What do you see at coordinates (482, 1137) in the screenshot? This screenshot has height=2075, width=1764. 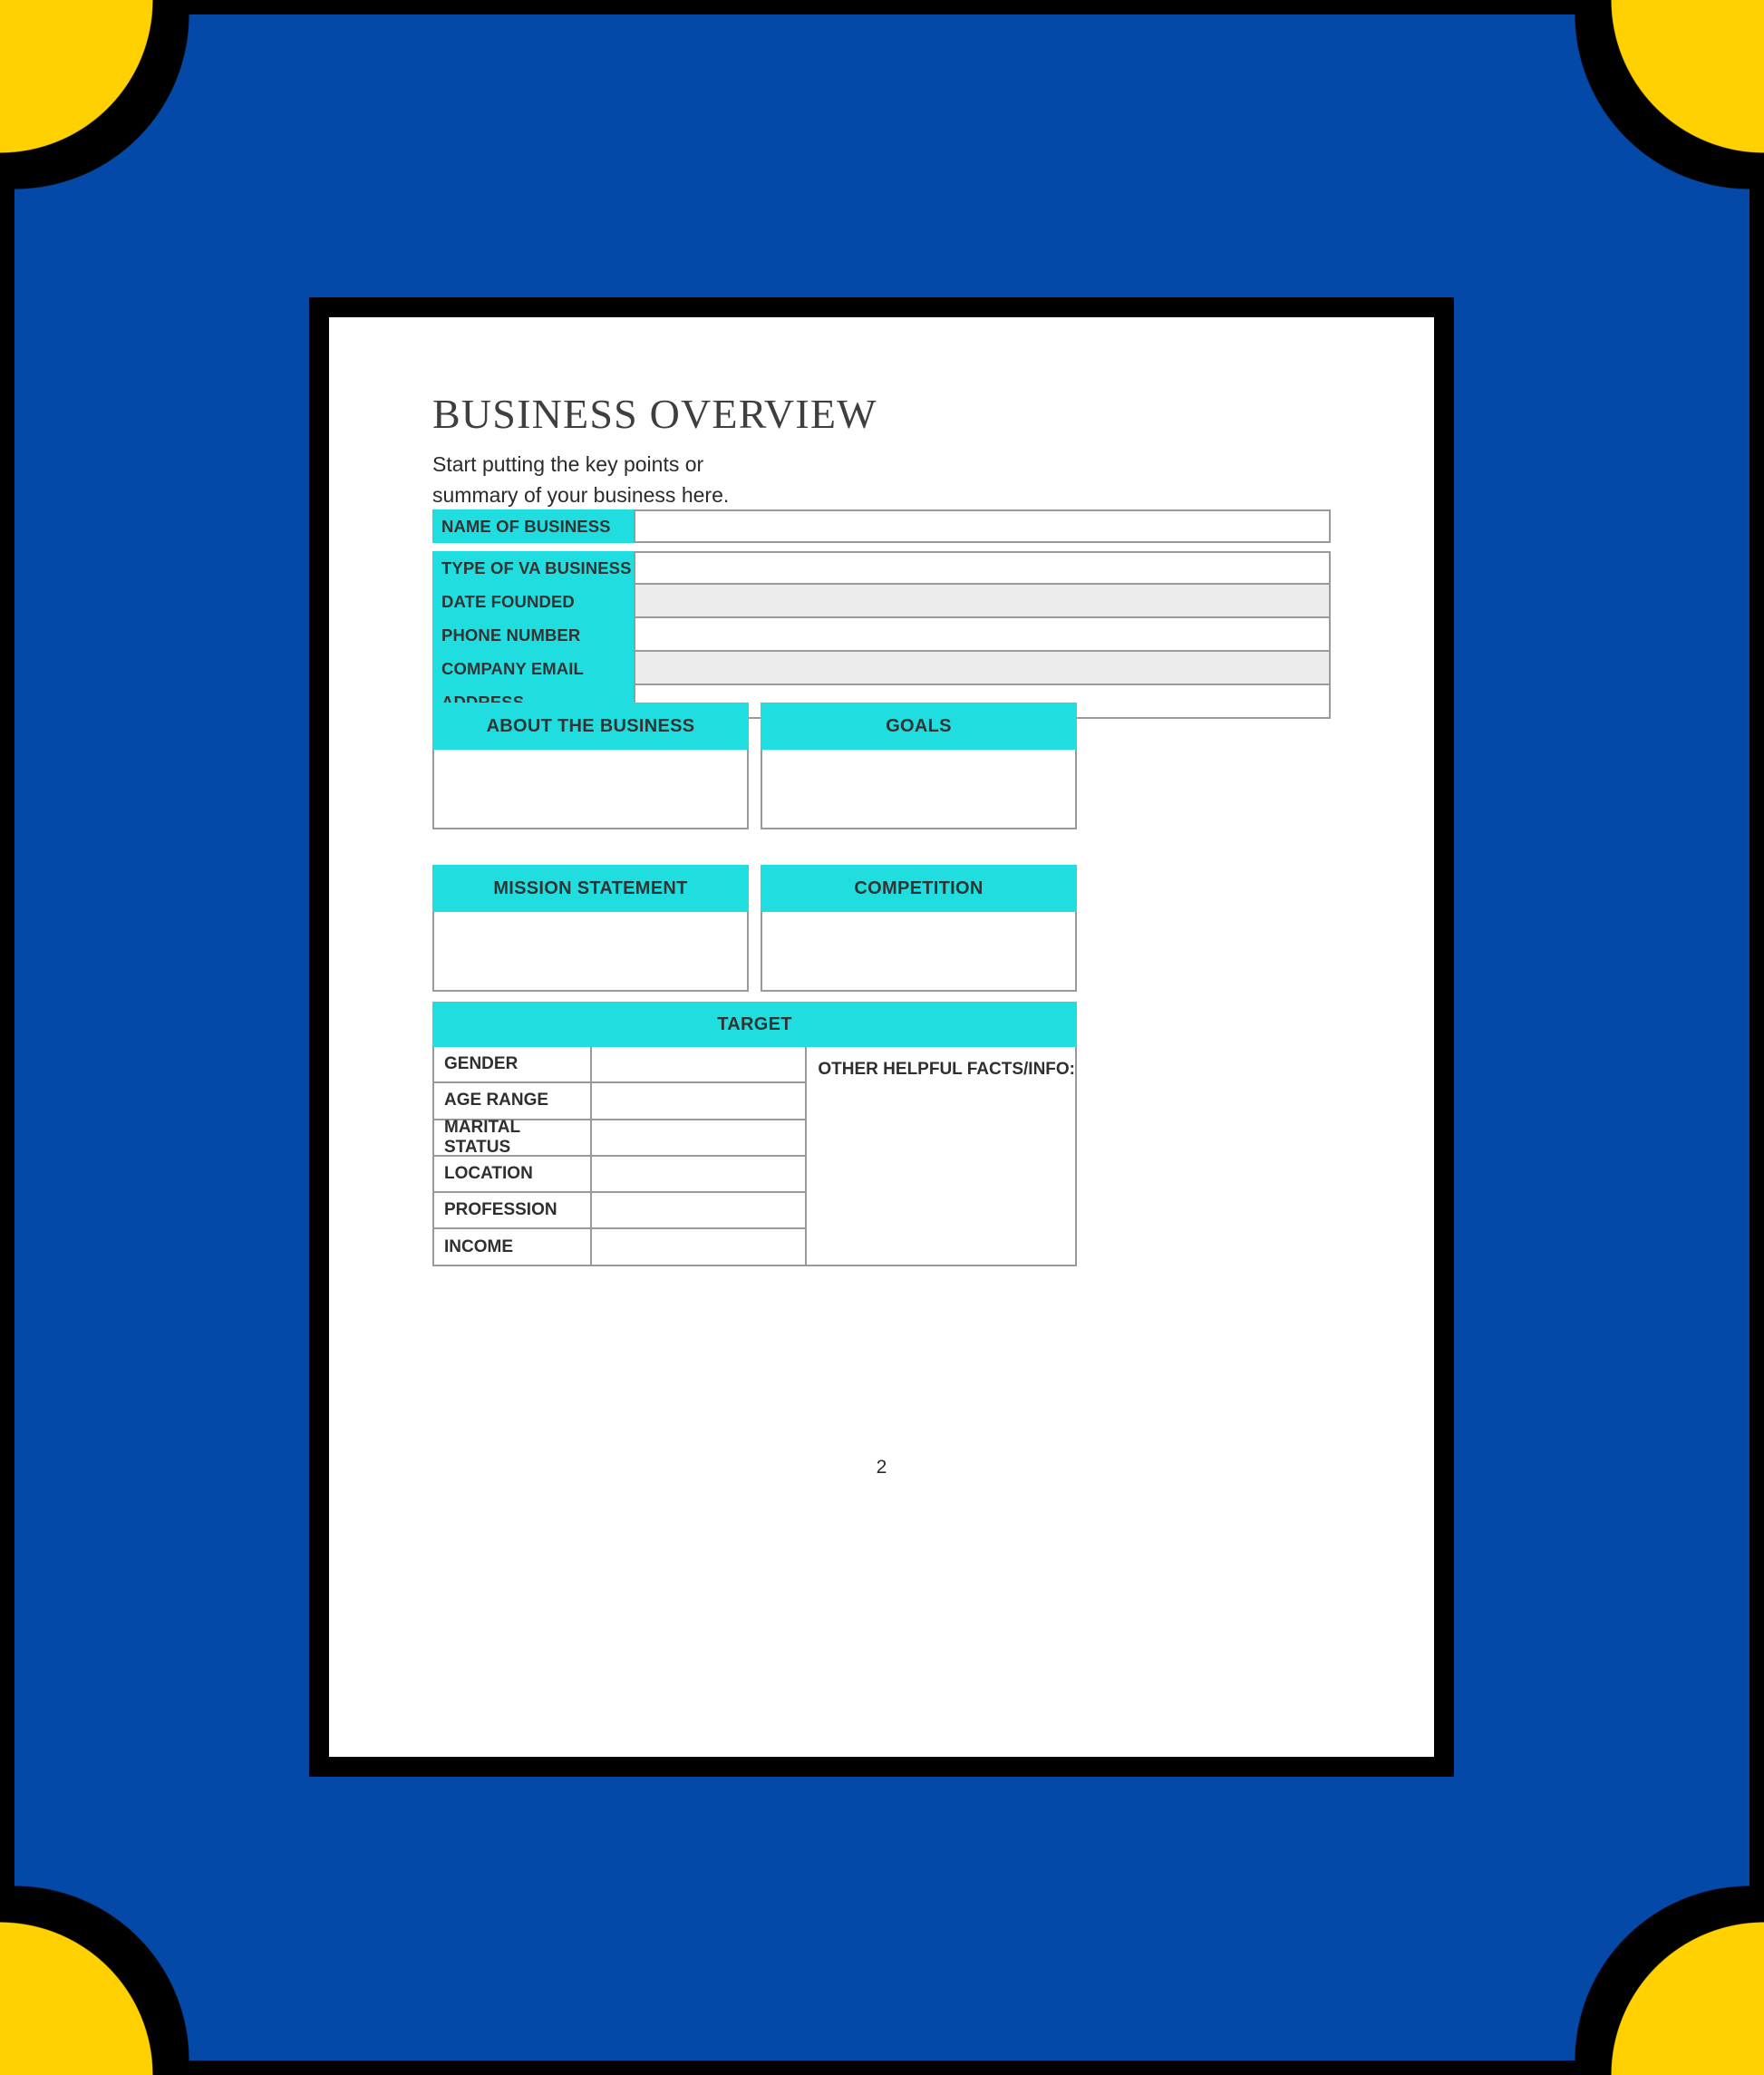 I see `target-label-marital-status: MARITAL STATUS` at bounding box center [482, 1137].